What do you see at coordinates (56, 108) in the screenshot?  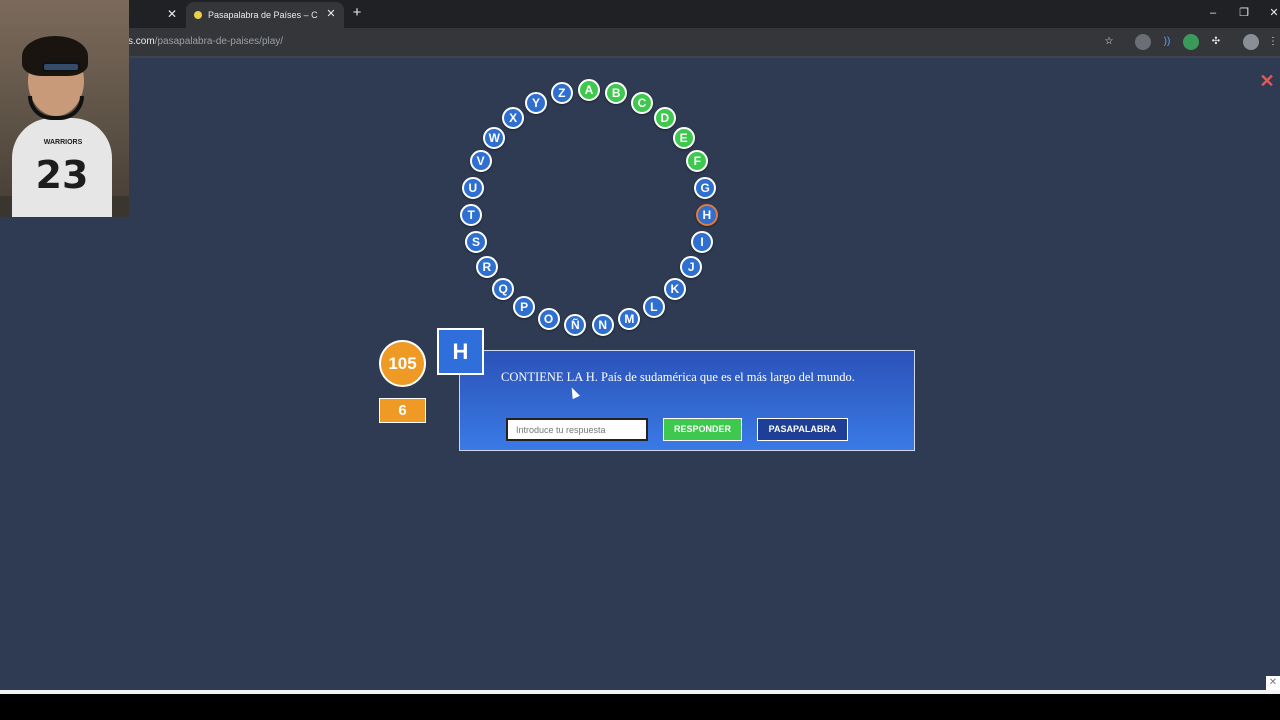 I see `webcam-headphones-icon` at bounding box center [56, 108].